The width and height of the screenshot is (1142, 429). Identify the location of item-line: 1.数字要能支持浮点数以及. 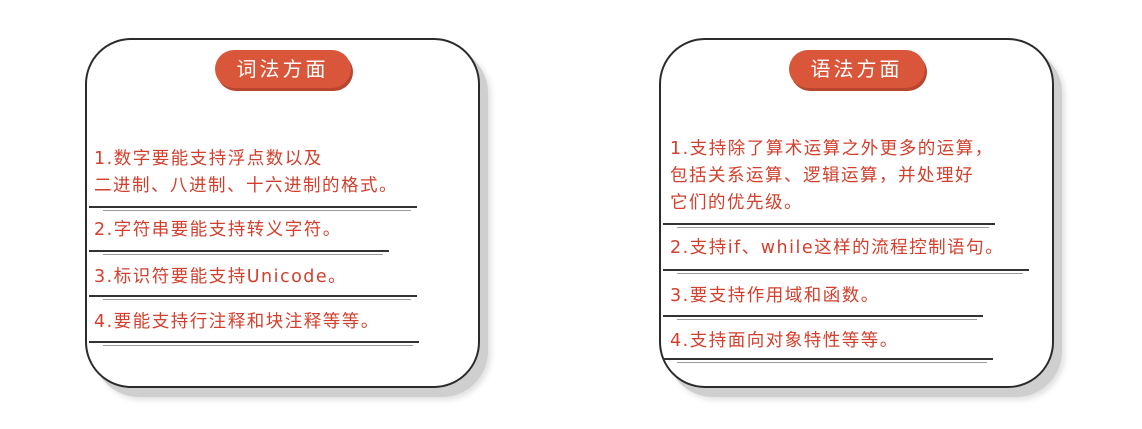
(208, 159).